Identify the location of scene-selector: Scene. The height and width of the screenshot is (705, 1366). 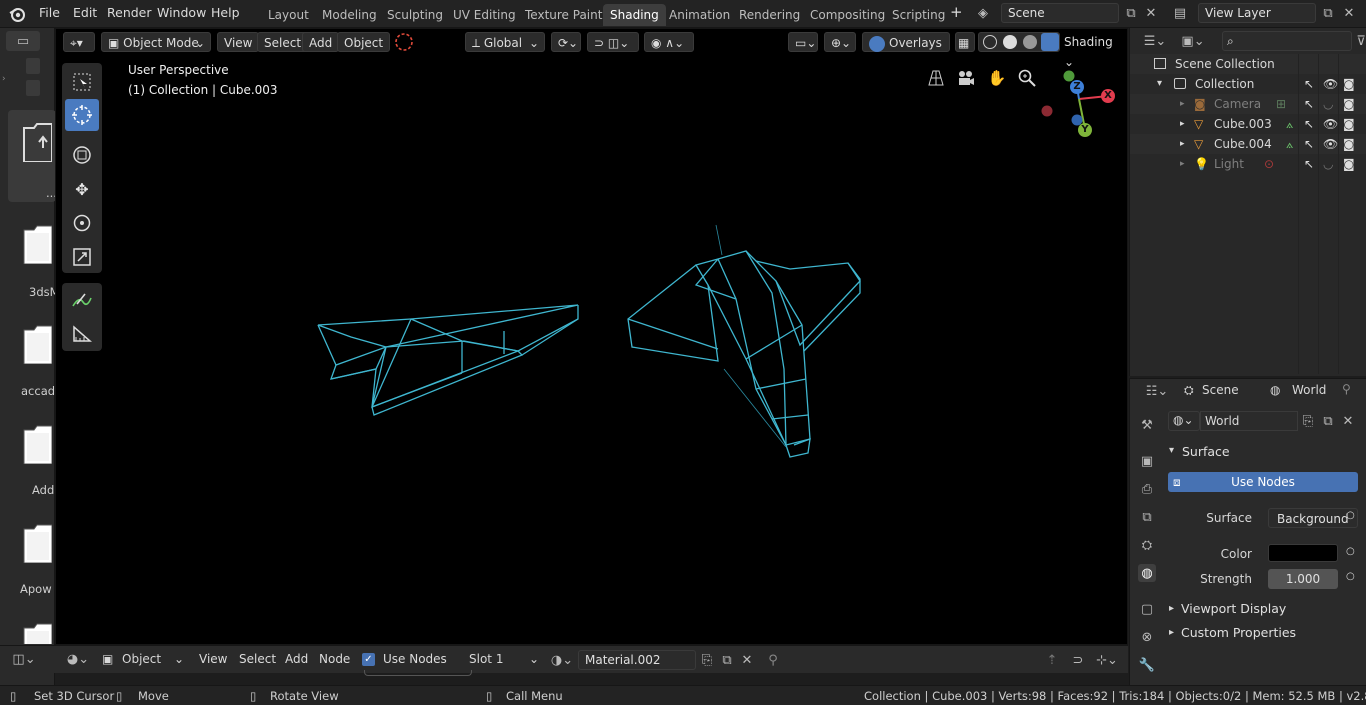
(1060, 13).